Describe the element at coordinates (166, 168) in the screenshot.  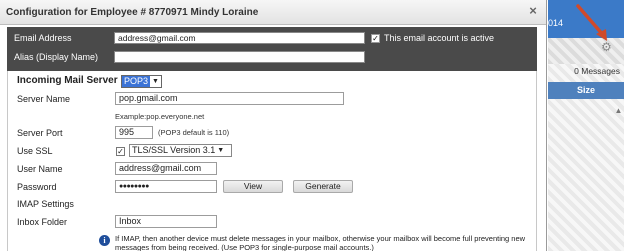
I see `username-field: address@gmail.com` at that location.